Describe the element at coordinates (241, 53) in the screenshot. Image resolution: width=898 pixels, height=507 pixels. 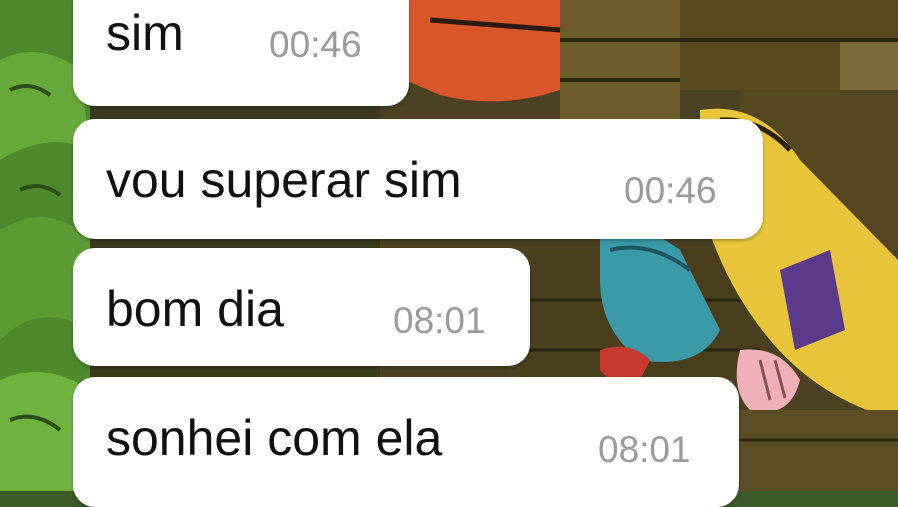
I see `message-bubble: sim 00:46` at that location.